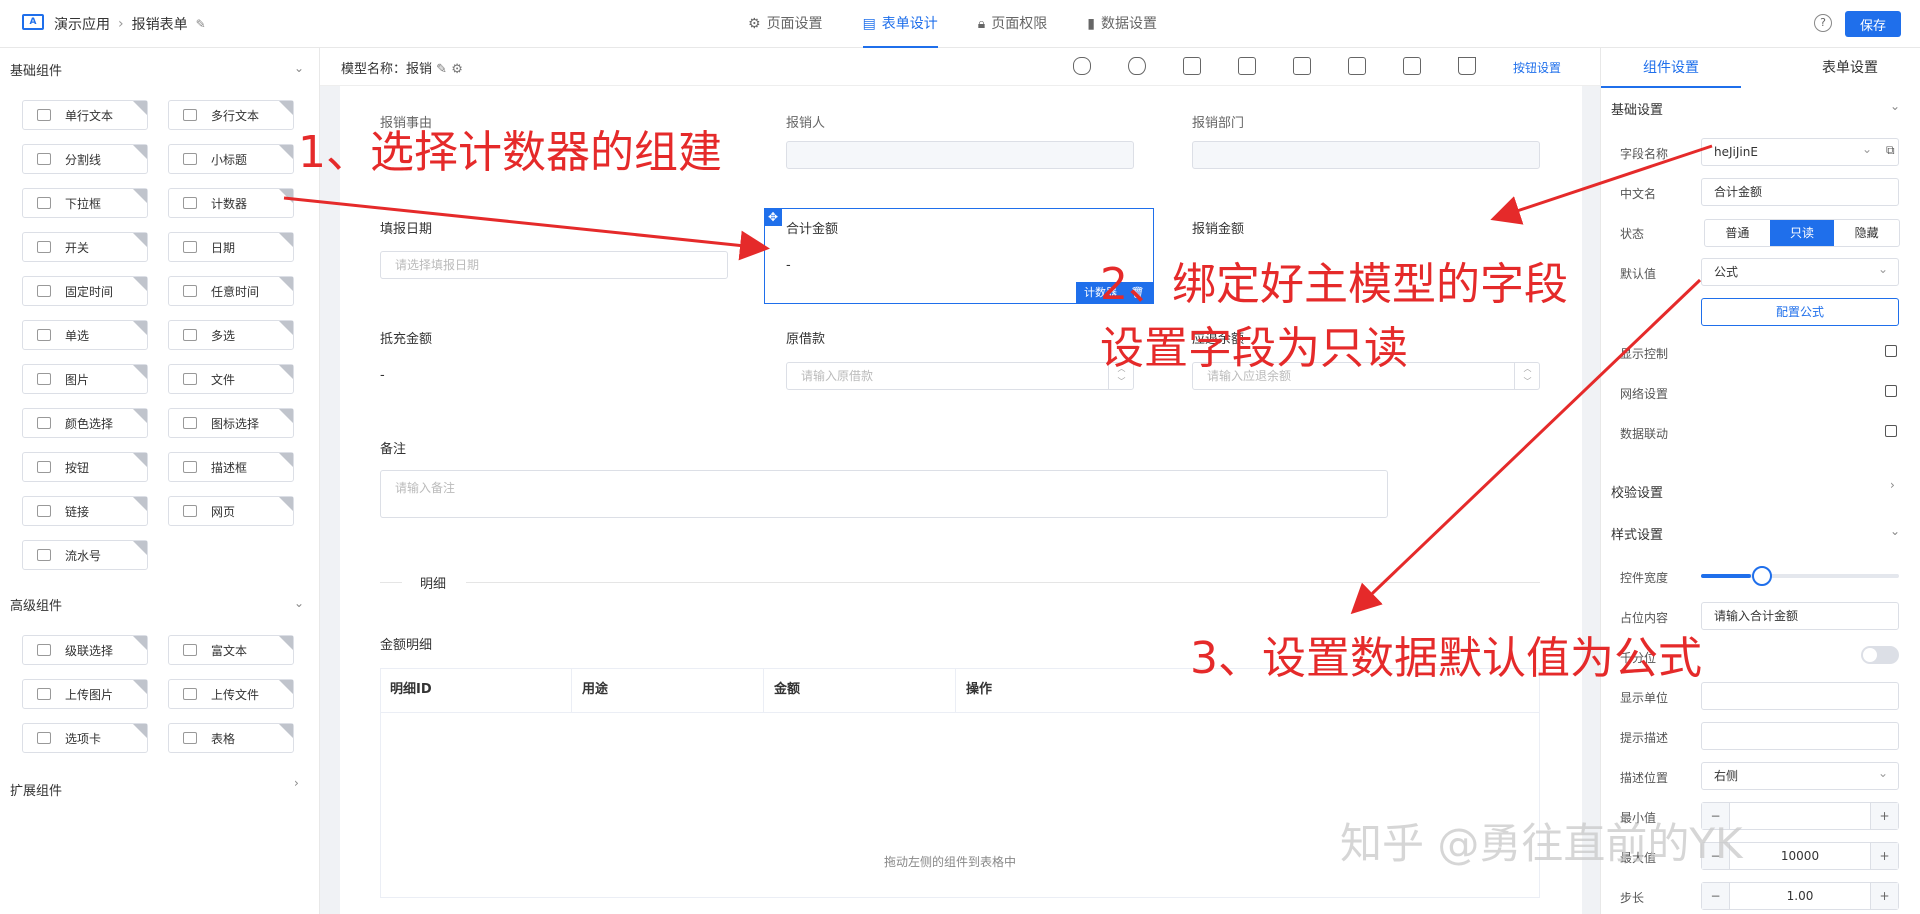 This screenshot has width=1920, height=914. I want to click on component-left.basic-18: 链接, so click(85, 511).